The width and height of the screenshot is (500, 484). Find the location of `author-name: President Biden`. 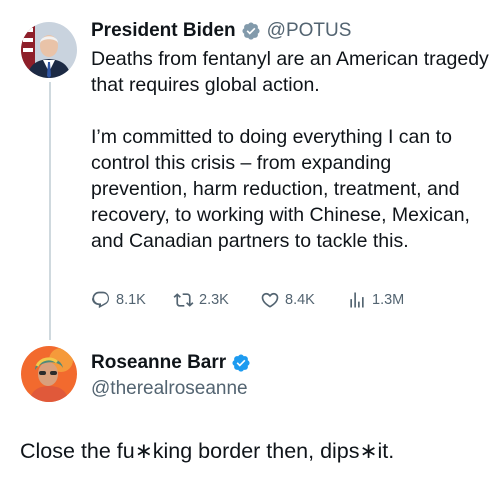

author-name: President Biden is located at coordinates (163, 31).